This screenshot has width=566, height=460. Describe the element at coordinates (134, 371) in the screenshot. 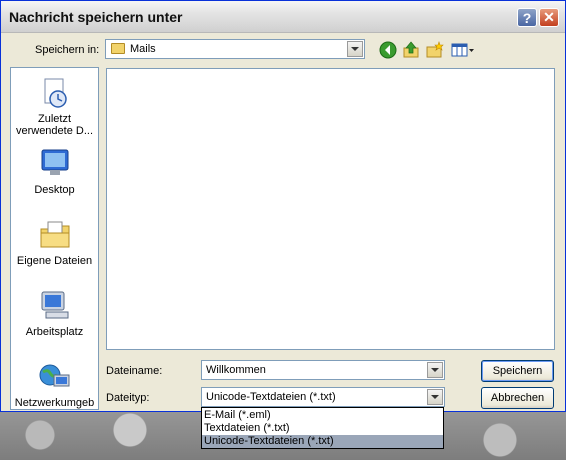

I see `filename-label: Dateiname:` at that location.